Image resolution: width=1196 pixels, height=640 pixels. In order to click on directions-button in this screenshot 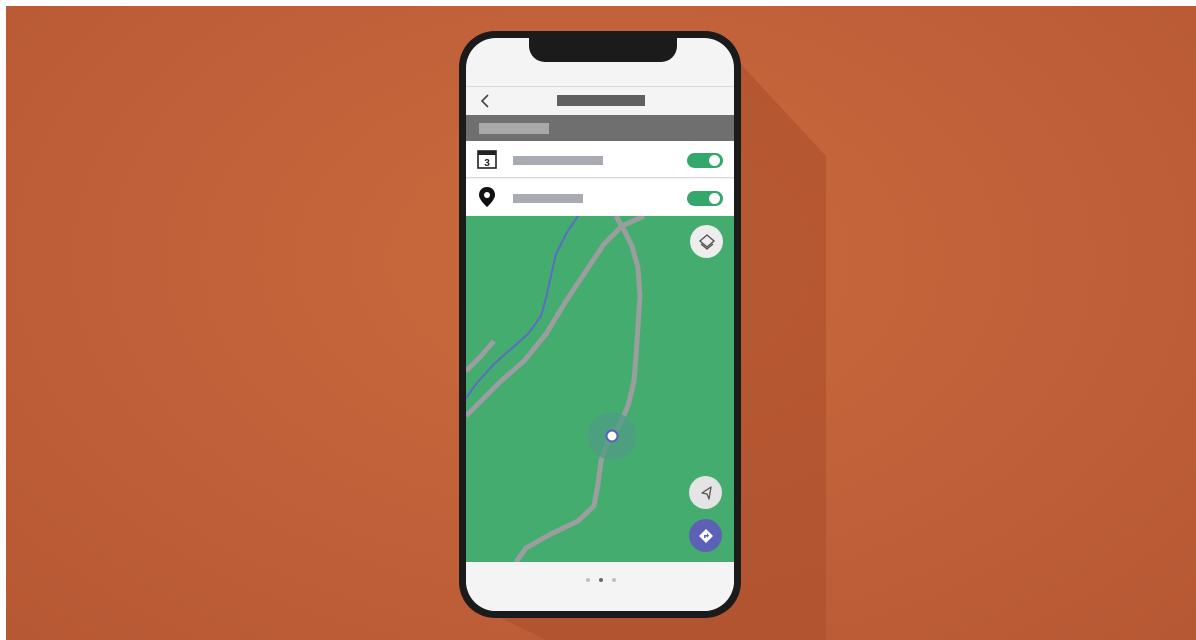, I will do `click(705, 535)`.